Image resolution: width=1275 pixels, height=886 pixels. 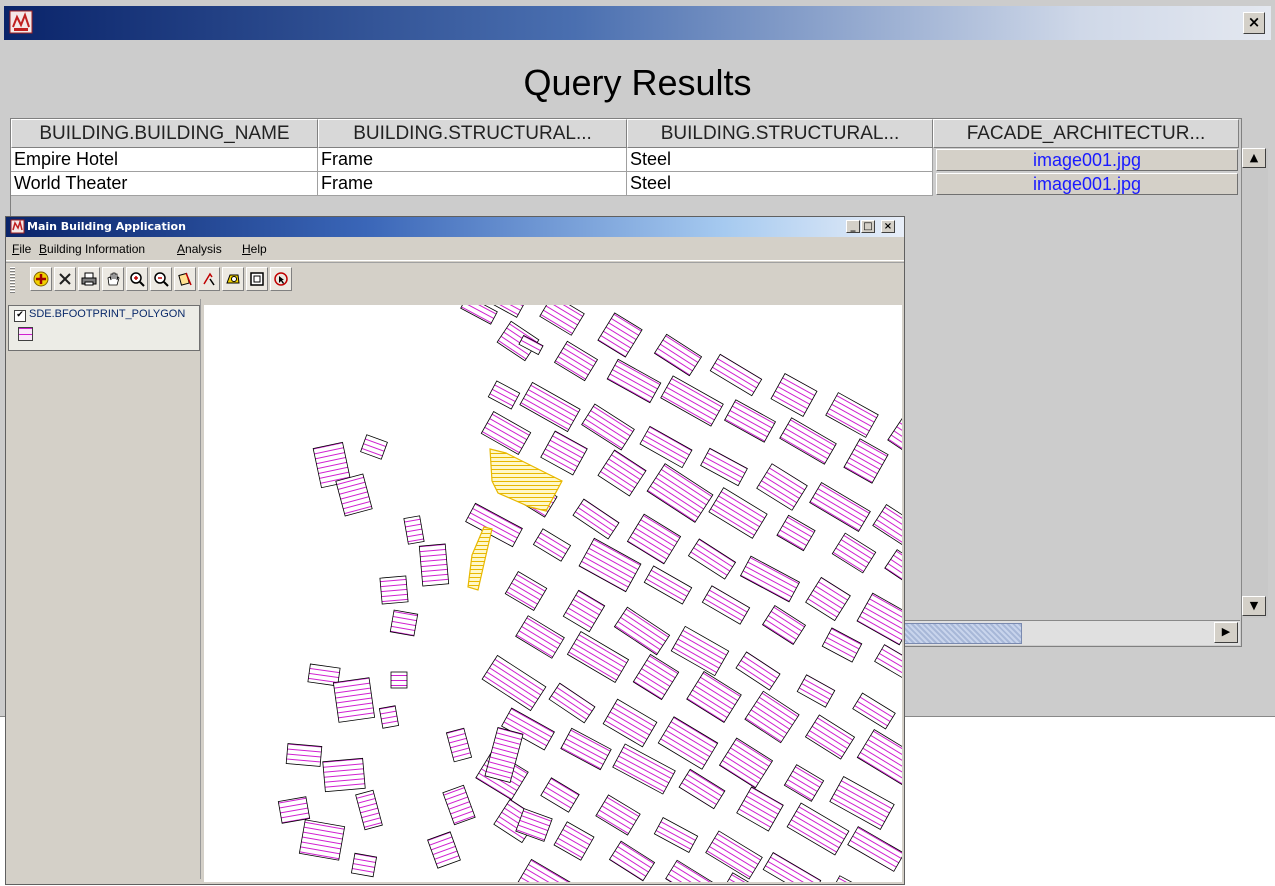 I want to click on horizontal-scroll-thumb, so click(x=961, y=633).